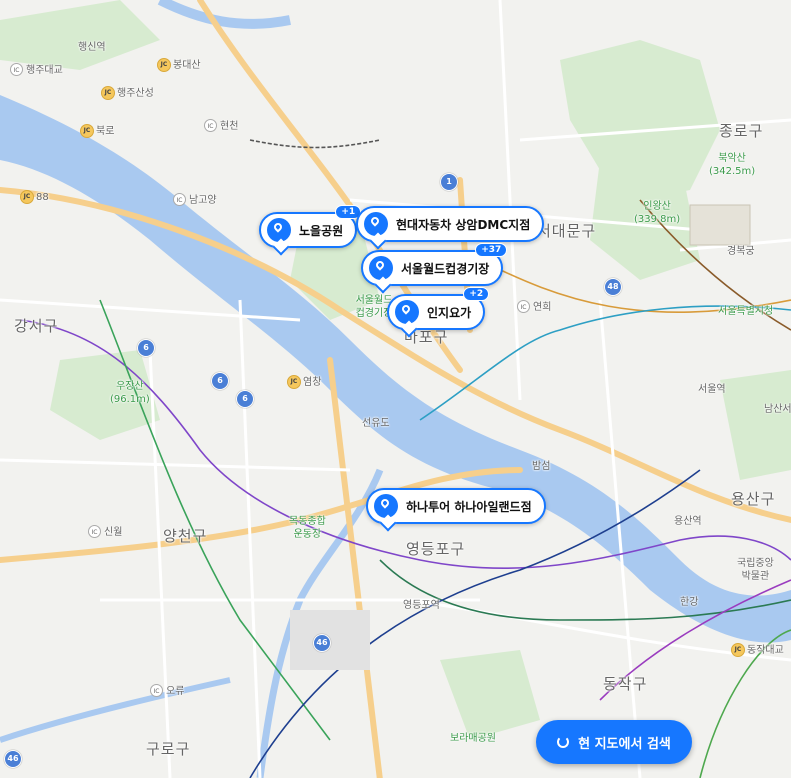  What do you see at coordinates (44, 70) in the screenshot?
I see `haengju-daegyo-label: 행주대교` at bounding box center [44, 70].